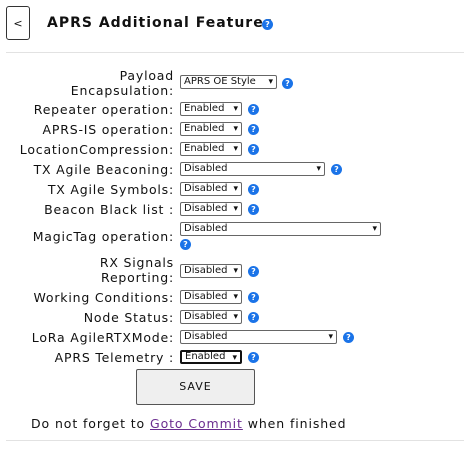  What do you see at coordinates (122, 83) in the screenshot?
I see `setting-label: Payload Encapsulation:` at bounding box center [122, 83].